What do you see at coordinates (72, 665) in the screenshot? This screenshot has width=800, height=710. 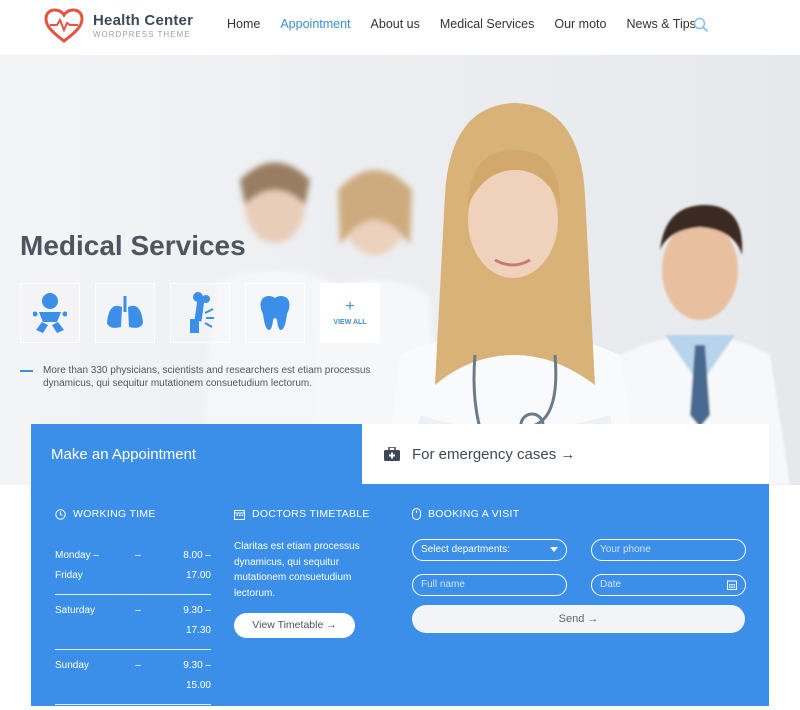 I see `day-cell: Sunday` at bounding box center [72, 665].